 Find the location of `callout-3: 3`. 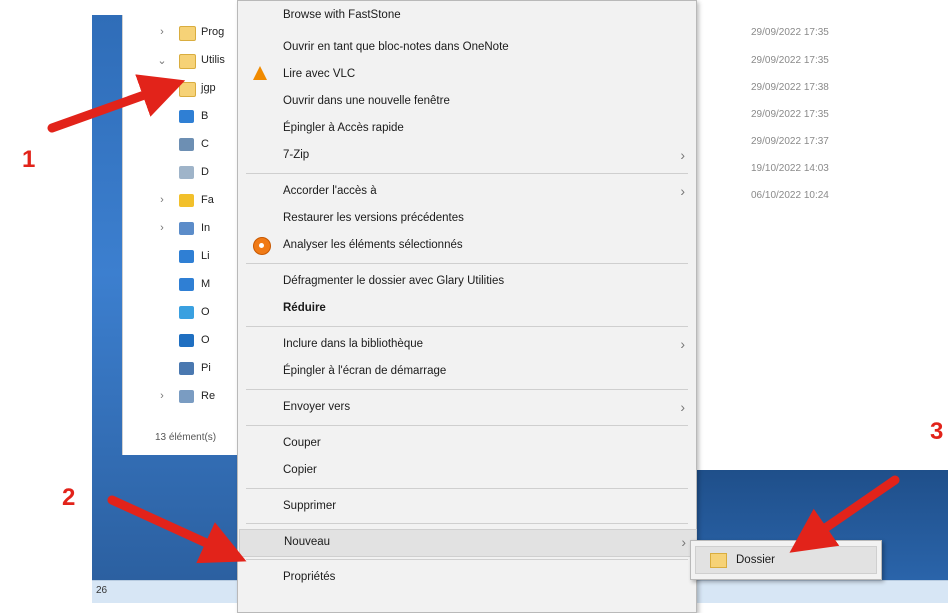

callout-3: 3 is located at coordinates (937, 431).